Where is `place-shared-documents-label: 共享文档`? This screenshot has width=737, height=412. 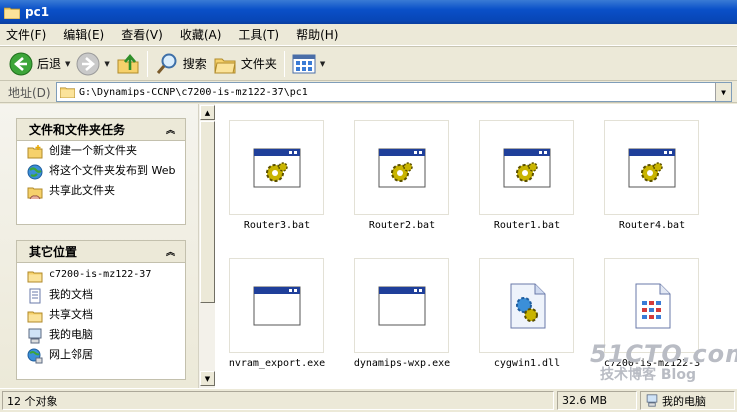 place-shared-documents-label: 共享文档 is located at coordinates (71, 314).